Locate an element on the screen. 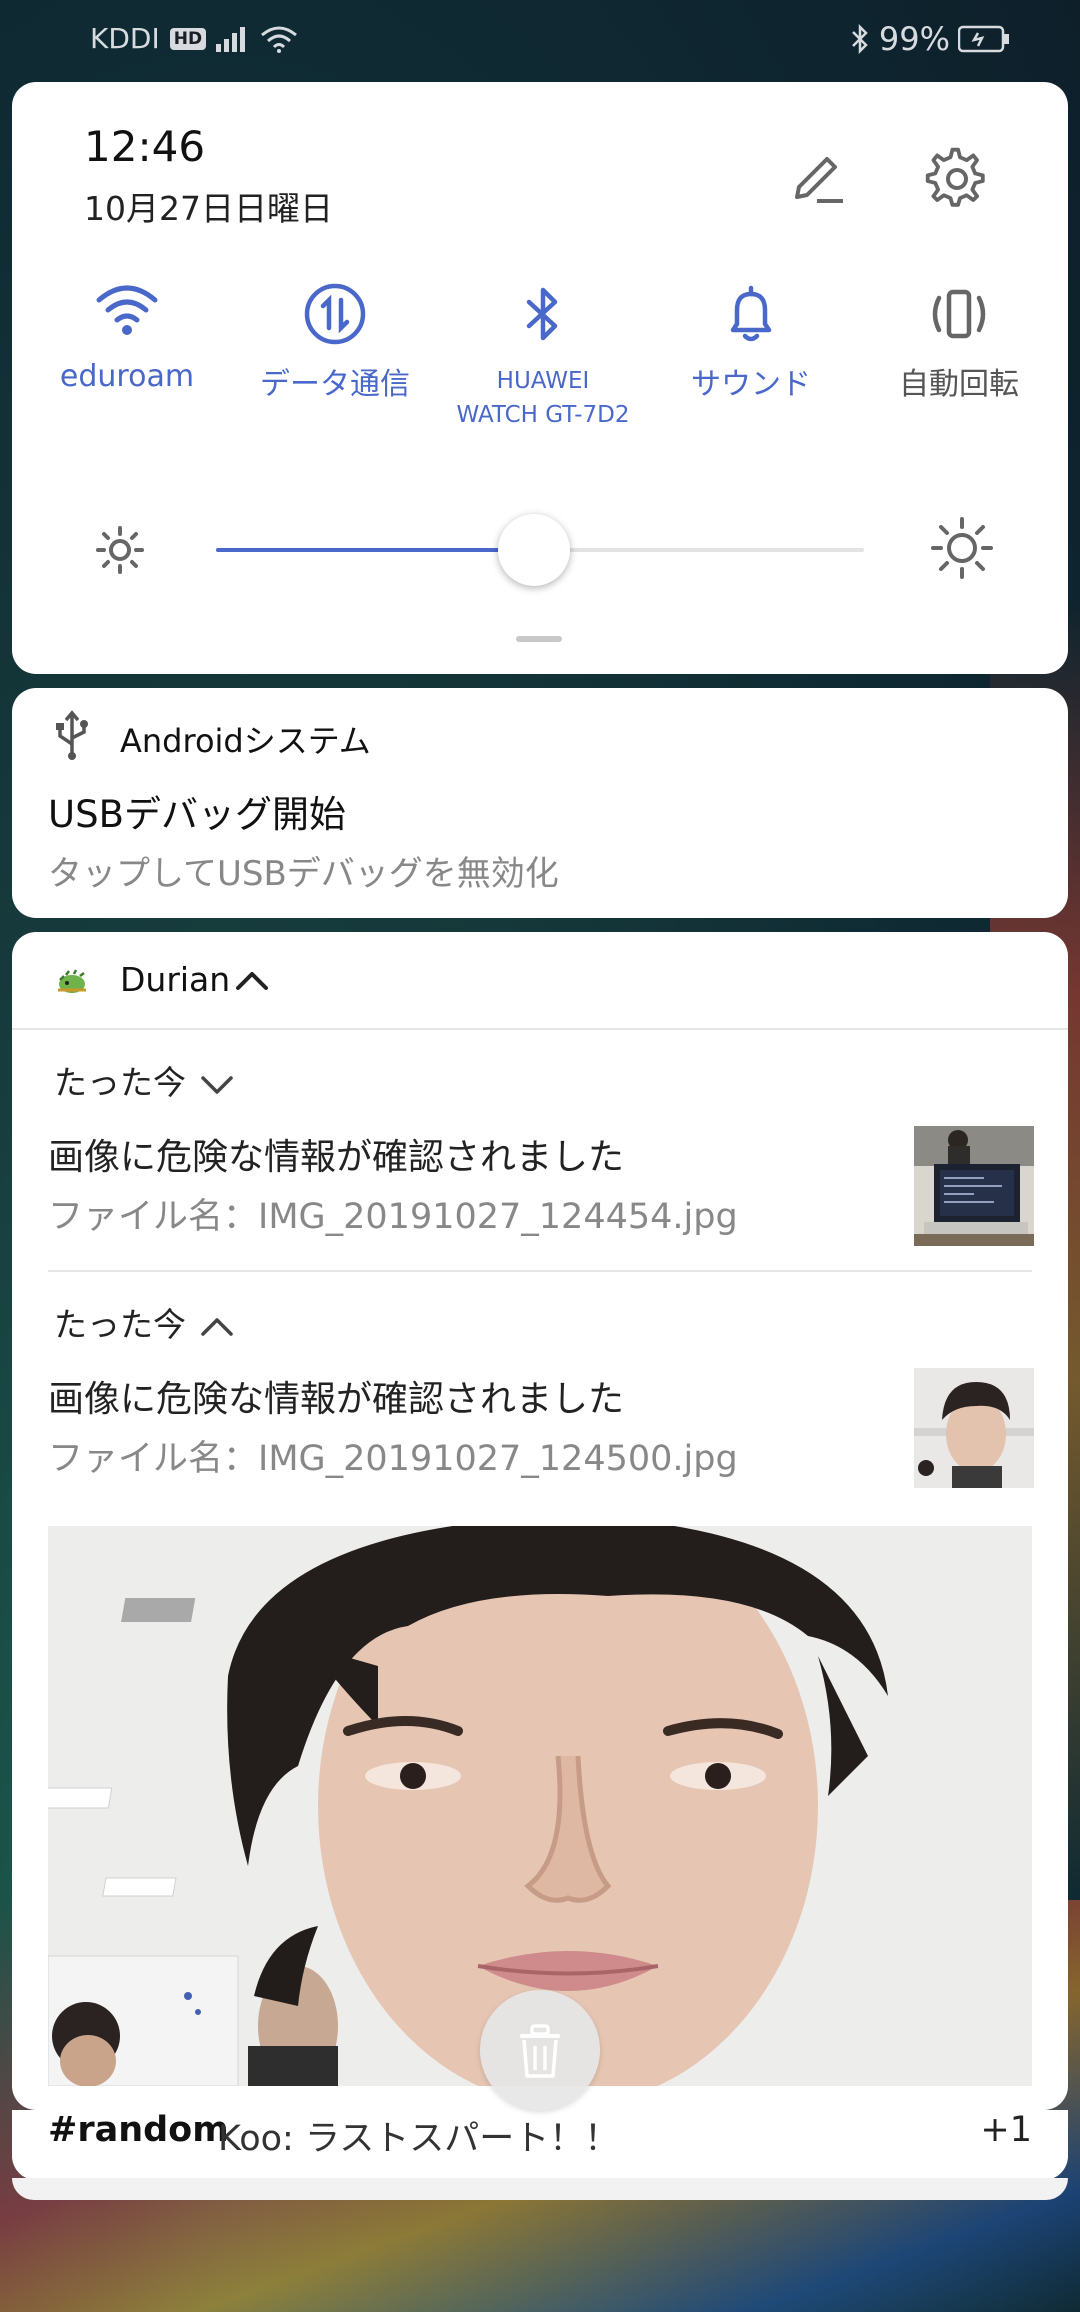  status-bar: KDDI HD 99% is located at coordinates (540, 40).